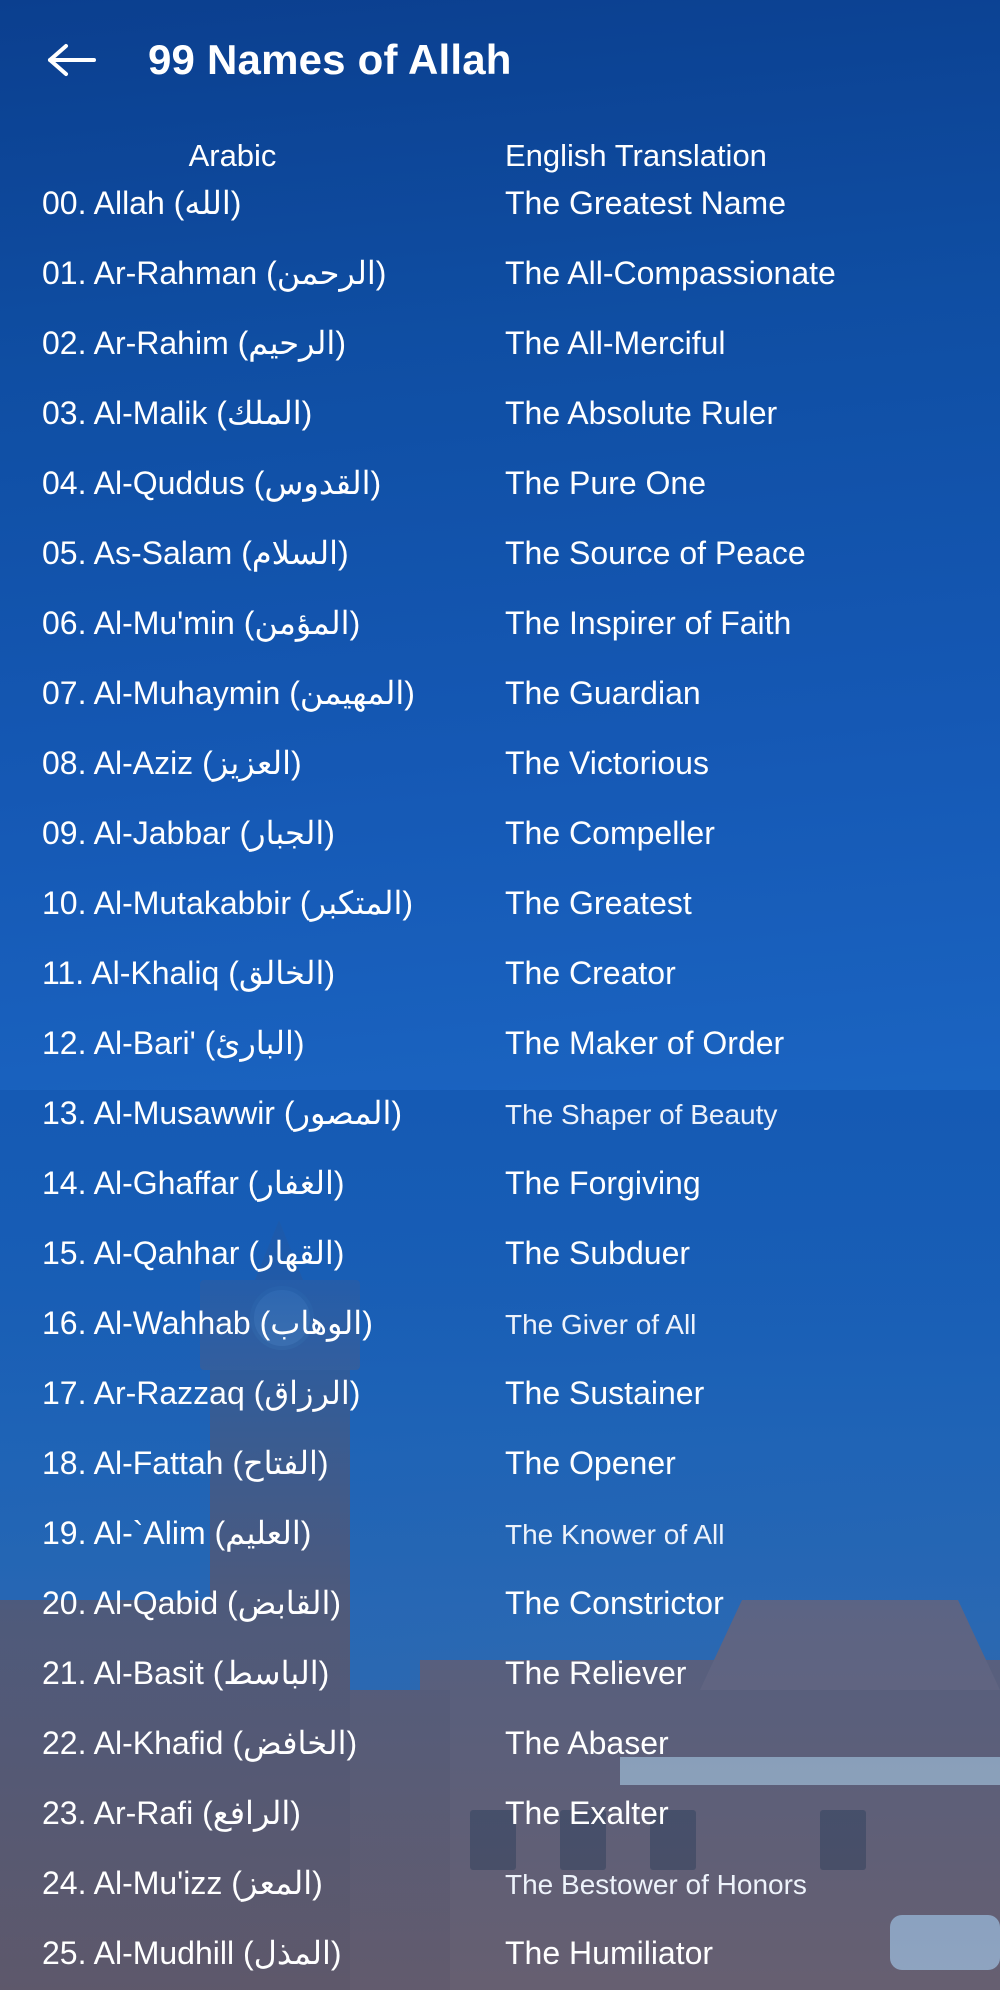 The height and width of the screenshot is (1990, 1000). What do you see at coordinates (187, 693) in the screenshot?
I see `name-latin: Al-Muhaymin` at bounding box center [187, 693].